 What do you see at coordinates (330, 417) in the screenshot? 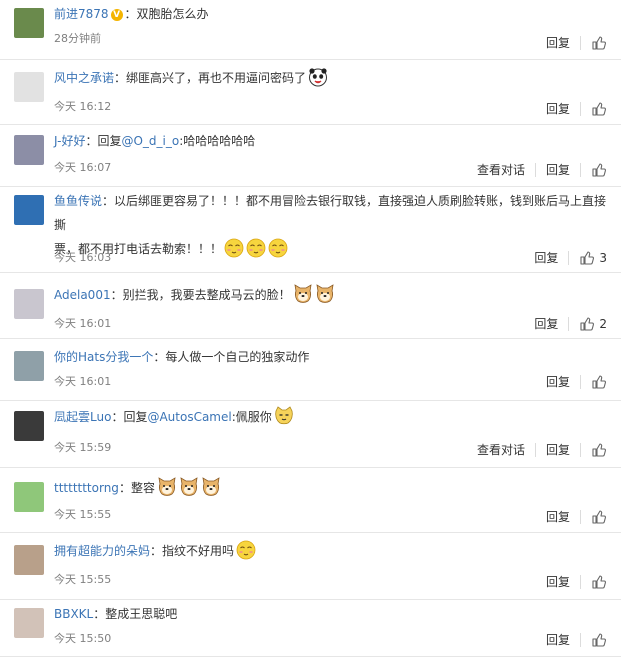
I see `comment-body: 凨起雲Luo：回复@AutosCamel:佩服你` at bounding box center [330, 417].